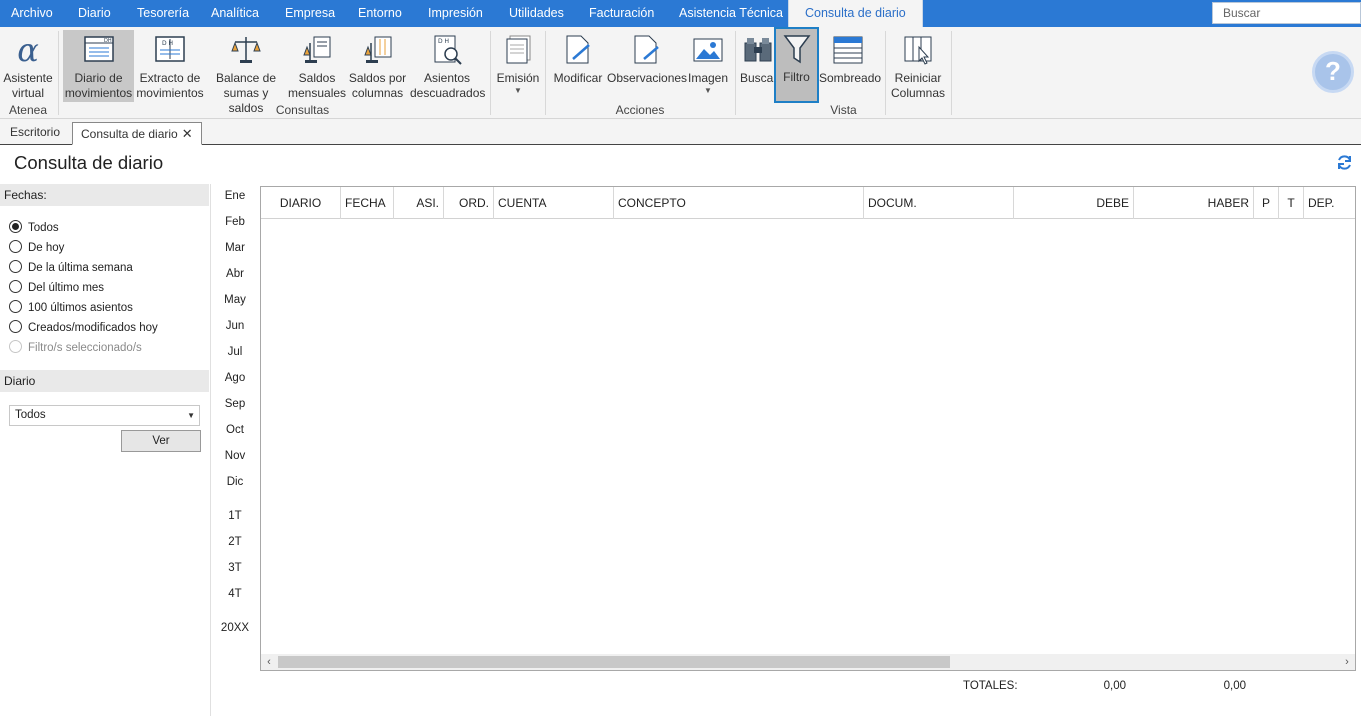 The image size is (1361, 716). Describe the element at coordinates (161, 441) in the screenshot. I see `ver-button: Ver` at that location.